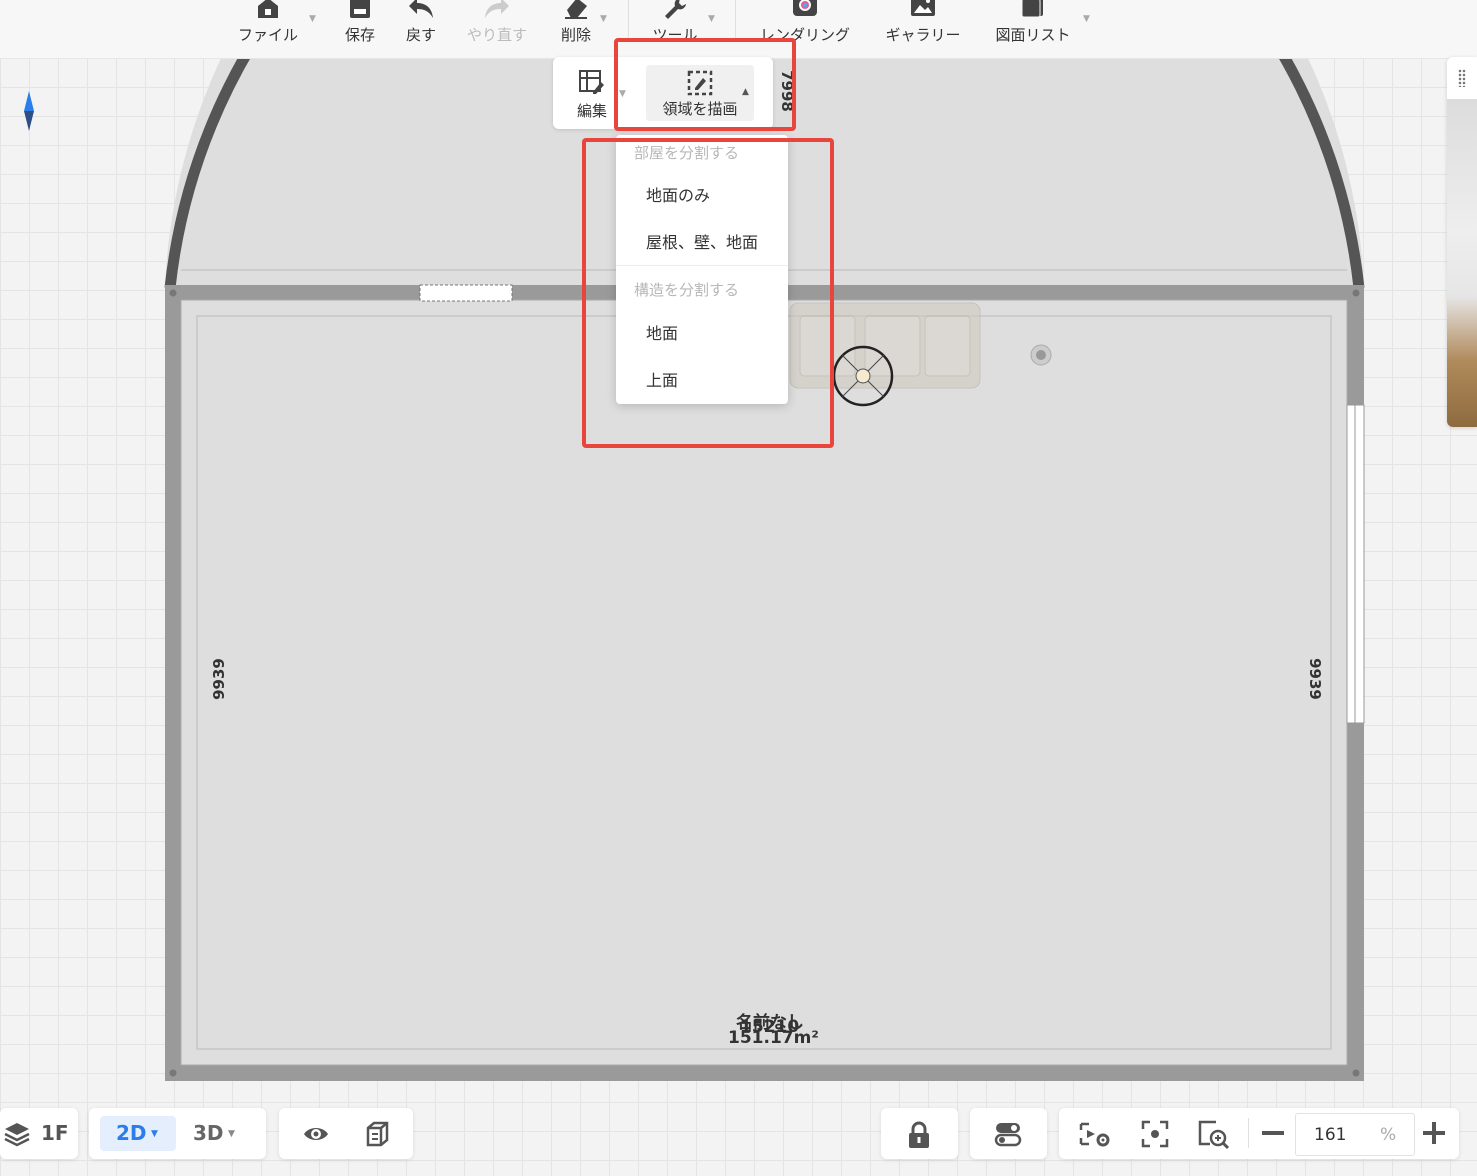 Image resolution: width=1477 pixels, height=1176 pixels. Describe the element at coordinates (678, 194) in the screenshot. I see `menu-item-floor-only: 地面のみ` at that location.